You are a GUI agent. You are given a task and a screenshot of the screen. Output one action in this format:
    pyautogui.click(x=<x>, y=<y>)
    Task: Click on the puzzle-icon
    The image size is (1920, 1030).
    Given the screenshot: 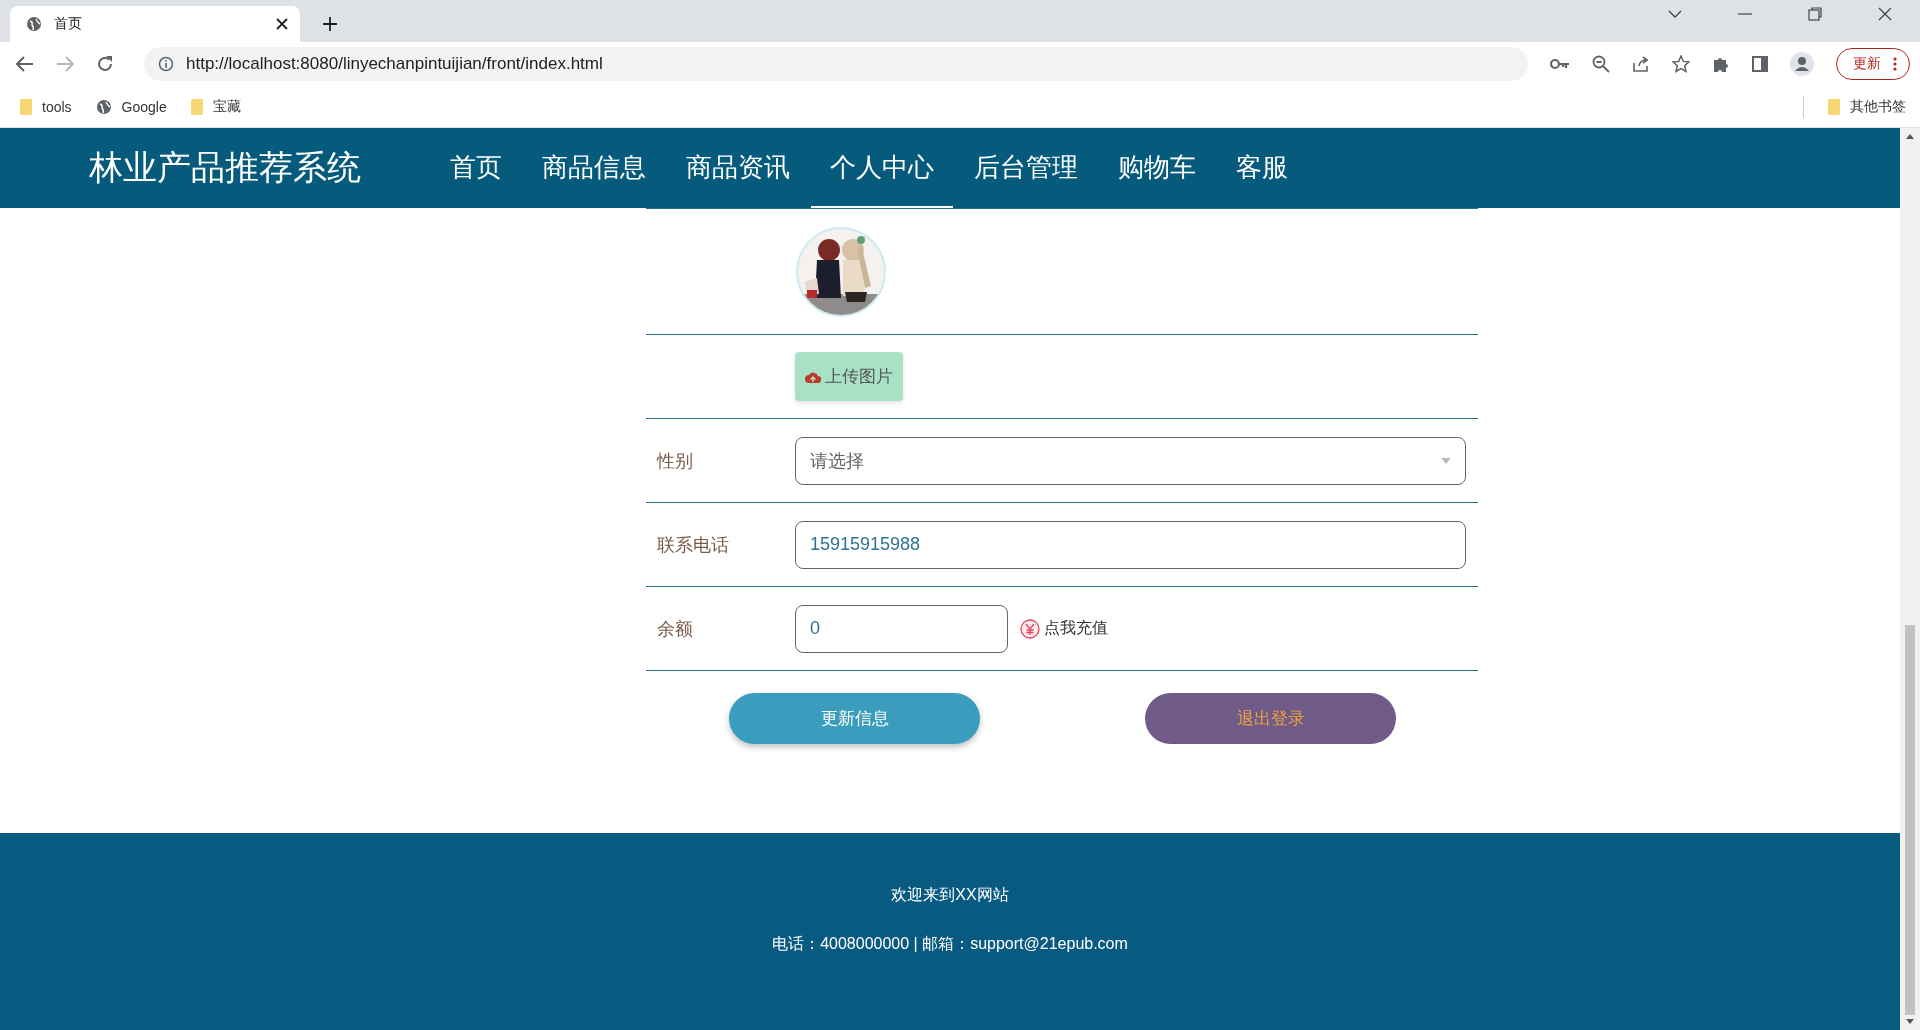 What is the action you would take?
    pyautogui.click(x=1721, y=64)
    